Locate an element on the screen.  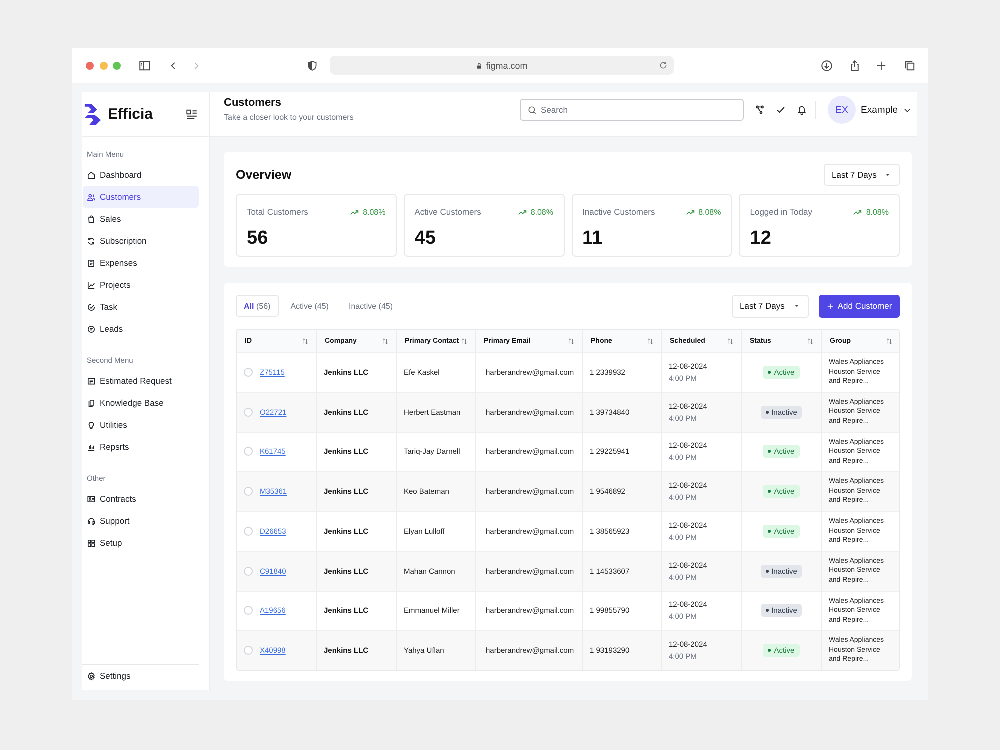
filter-tab: Active (45) is located at coordinates (309, 306).